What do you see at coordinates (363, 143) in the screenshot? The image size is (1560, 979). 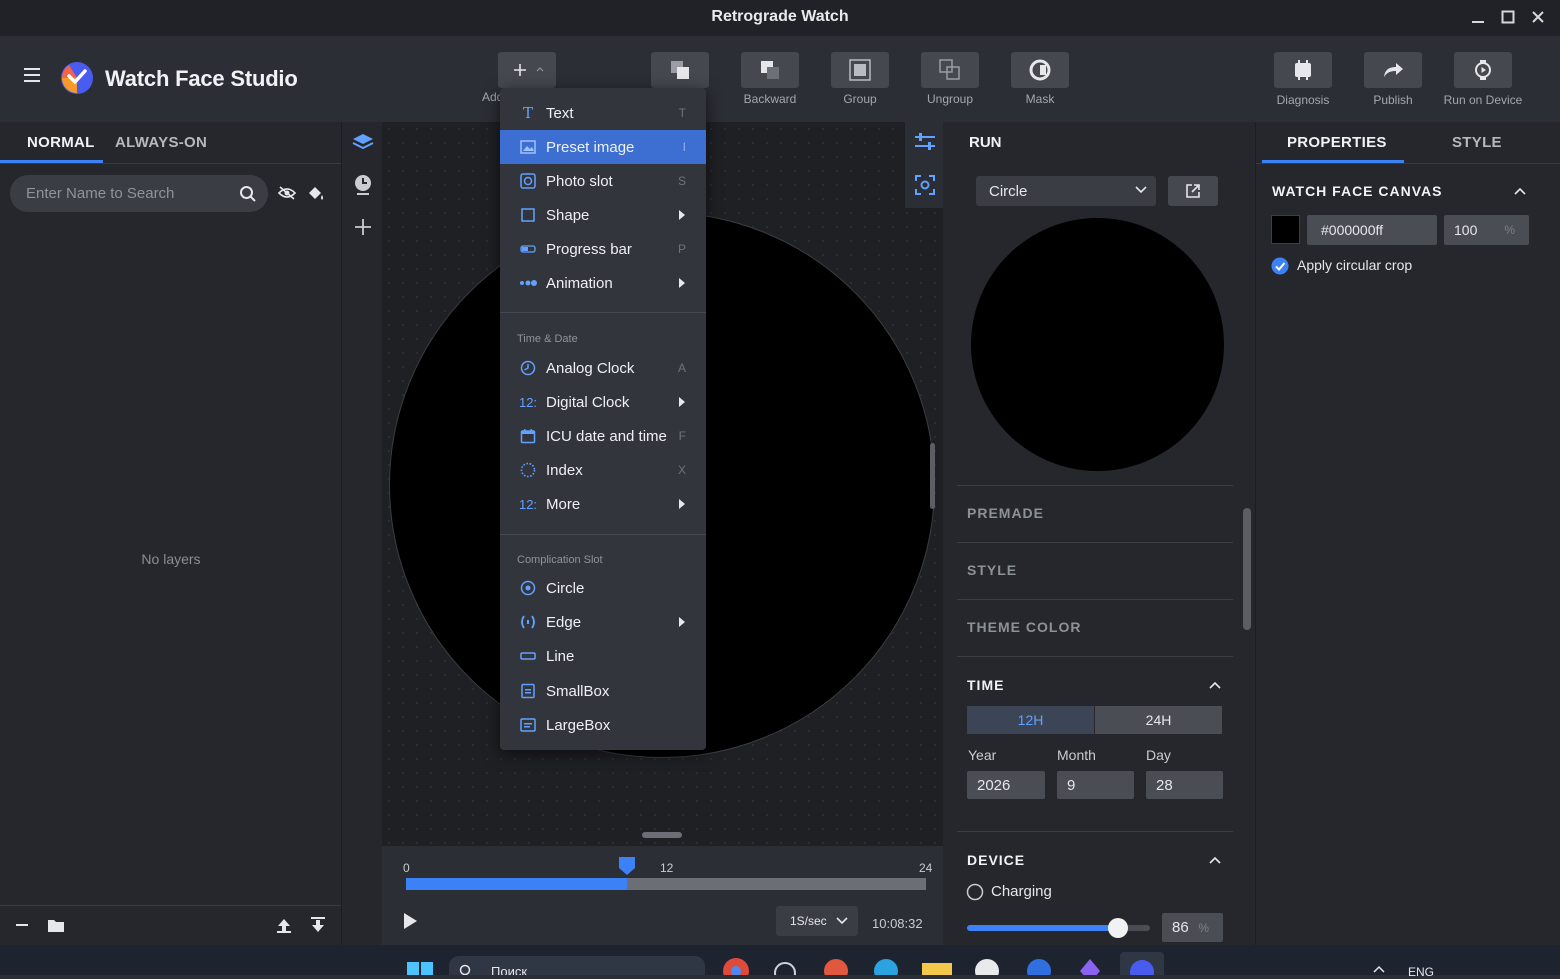 I see `layers-icon` at bounding box center [363, 143].